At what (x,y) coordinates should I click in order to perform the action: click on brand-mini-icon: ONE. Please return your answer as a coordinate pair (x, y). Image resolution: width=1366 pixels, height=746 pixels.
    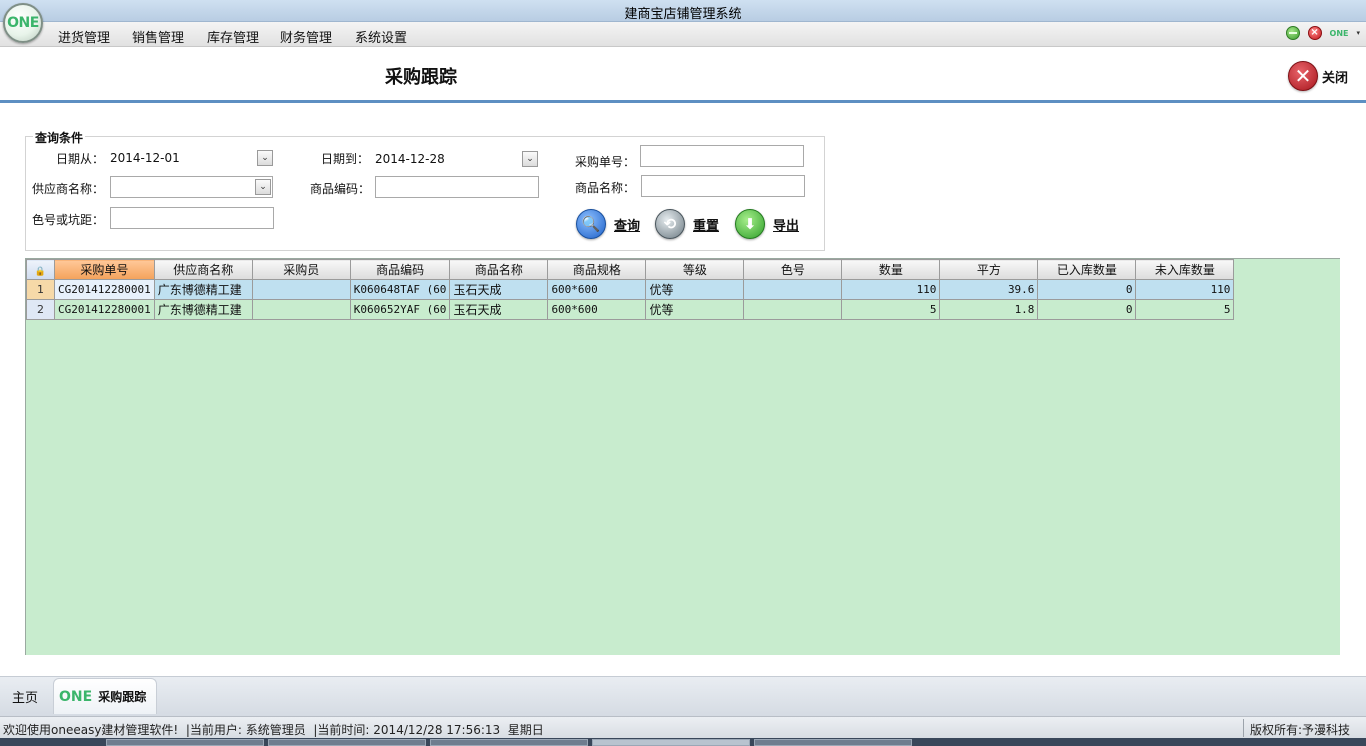
    Looking at the image, I should click on (1339, 33).